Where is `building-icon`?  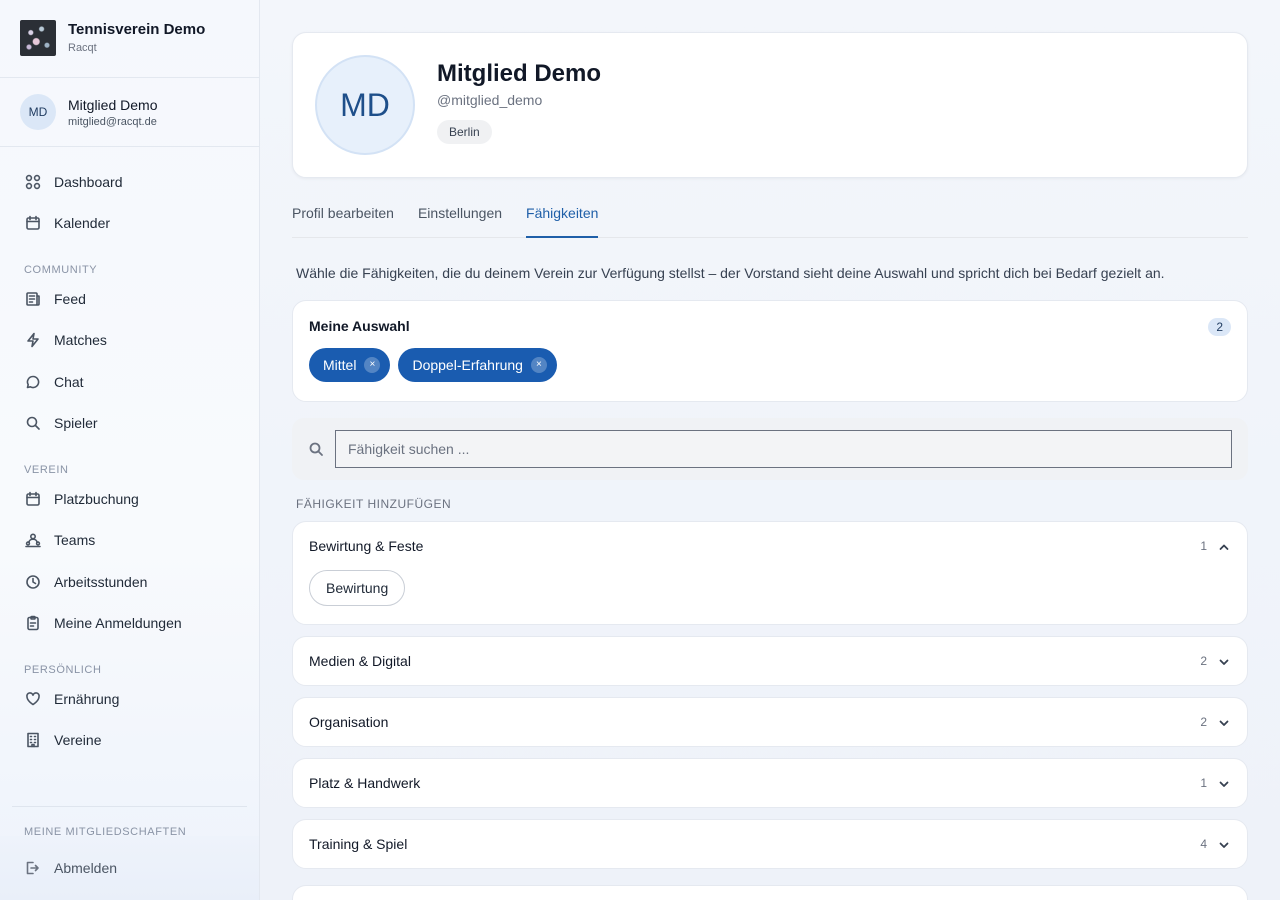 building-icon is located at coordinates (33, 740).